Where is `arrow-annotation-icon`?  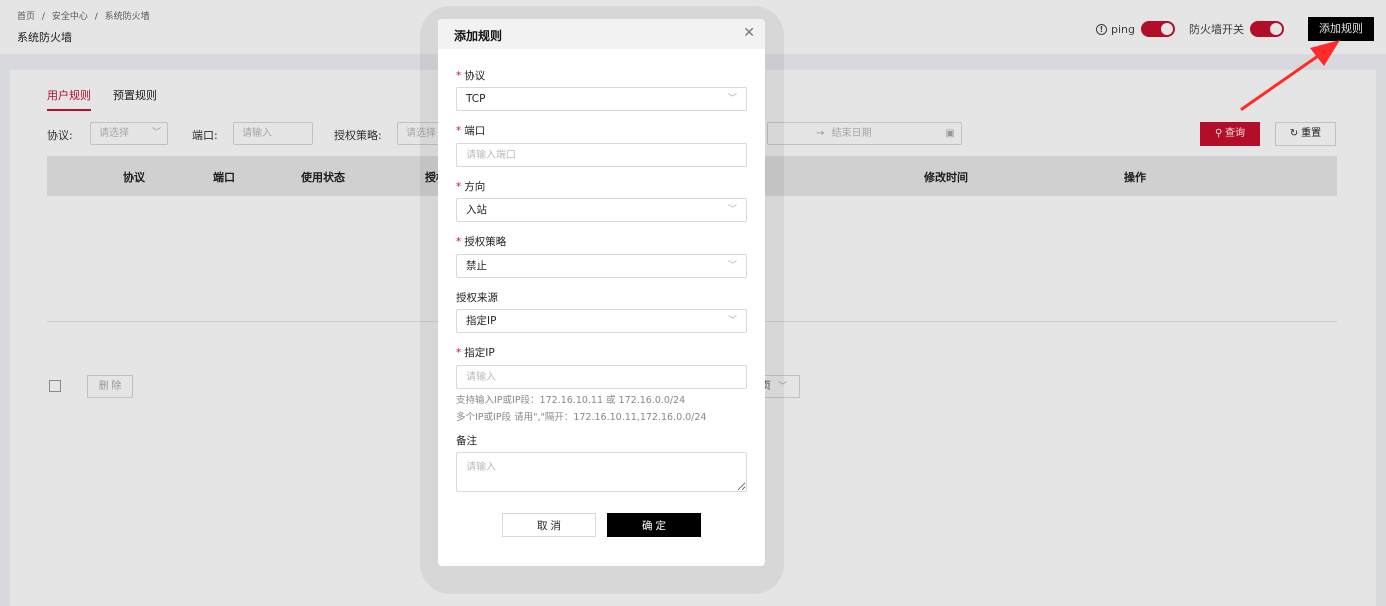 arrow-annotation-icon is located at coordinates (1290, 75).